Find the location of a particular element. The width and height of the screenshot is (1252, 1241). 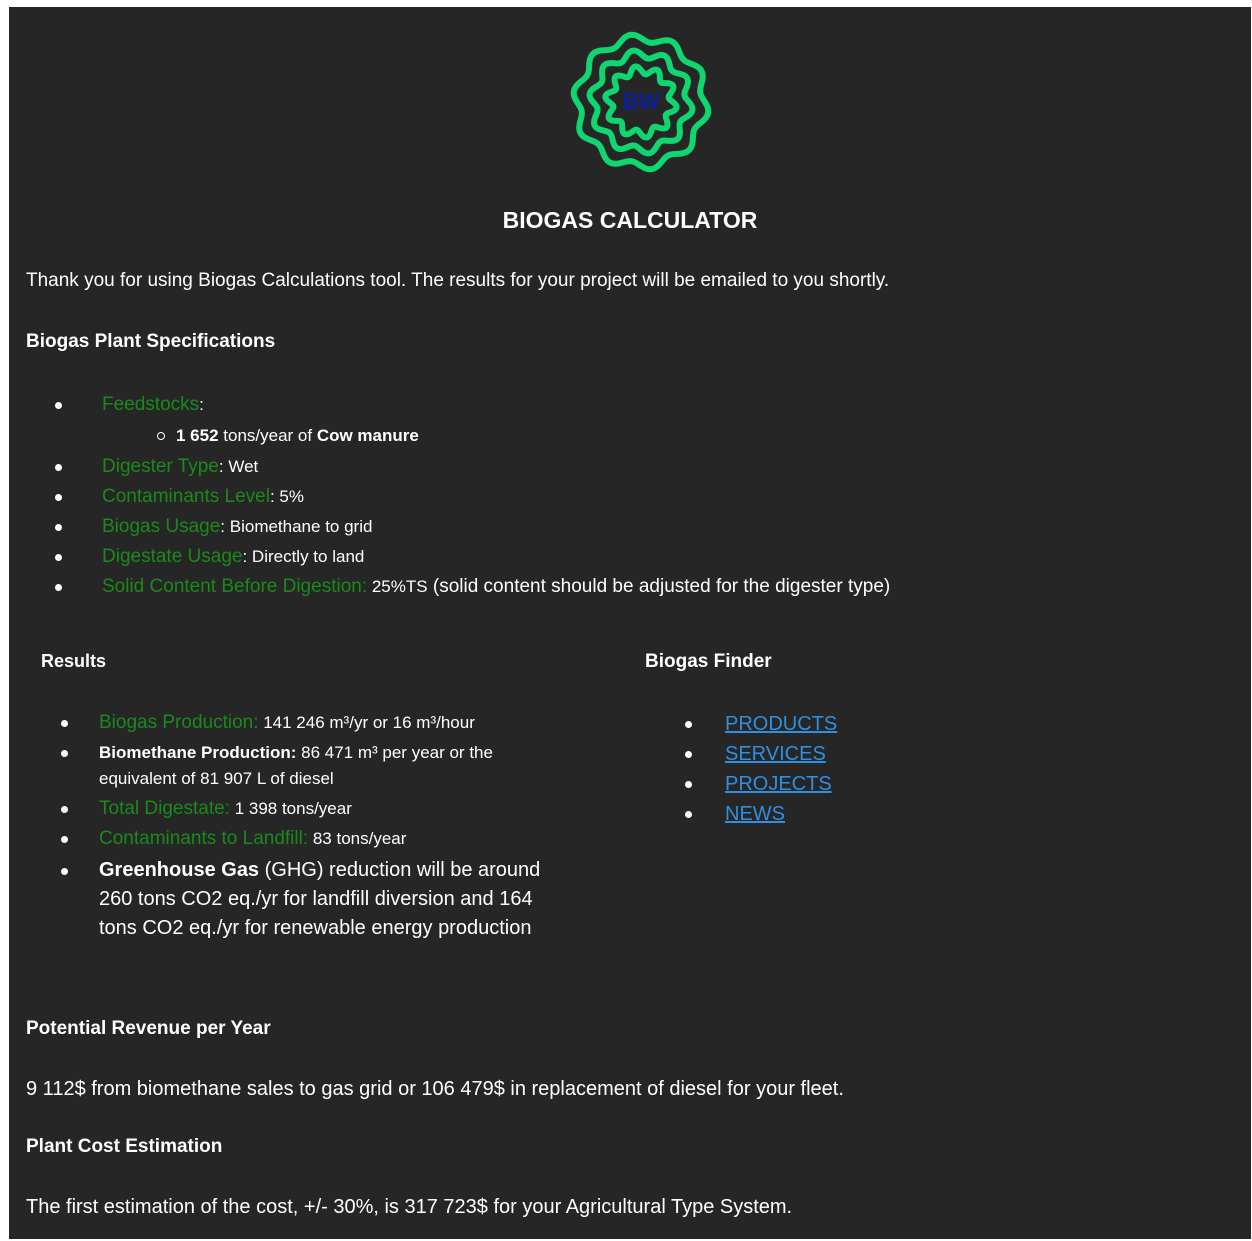

biogas-usage-value: : Biomethane to grid is located at coordinates (296, 526).